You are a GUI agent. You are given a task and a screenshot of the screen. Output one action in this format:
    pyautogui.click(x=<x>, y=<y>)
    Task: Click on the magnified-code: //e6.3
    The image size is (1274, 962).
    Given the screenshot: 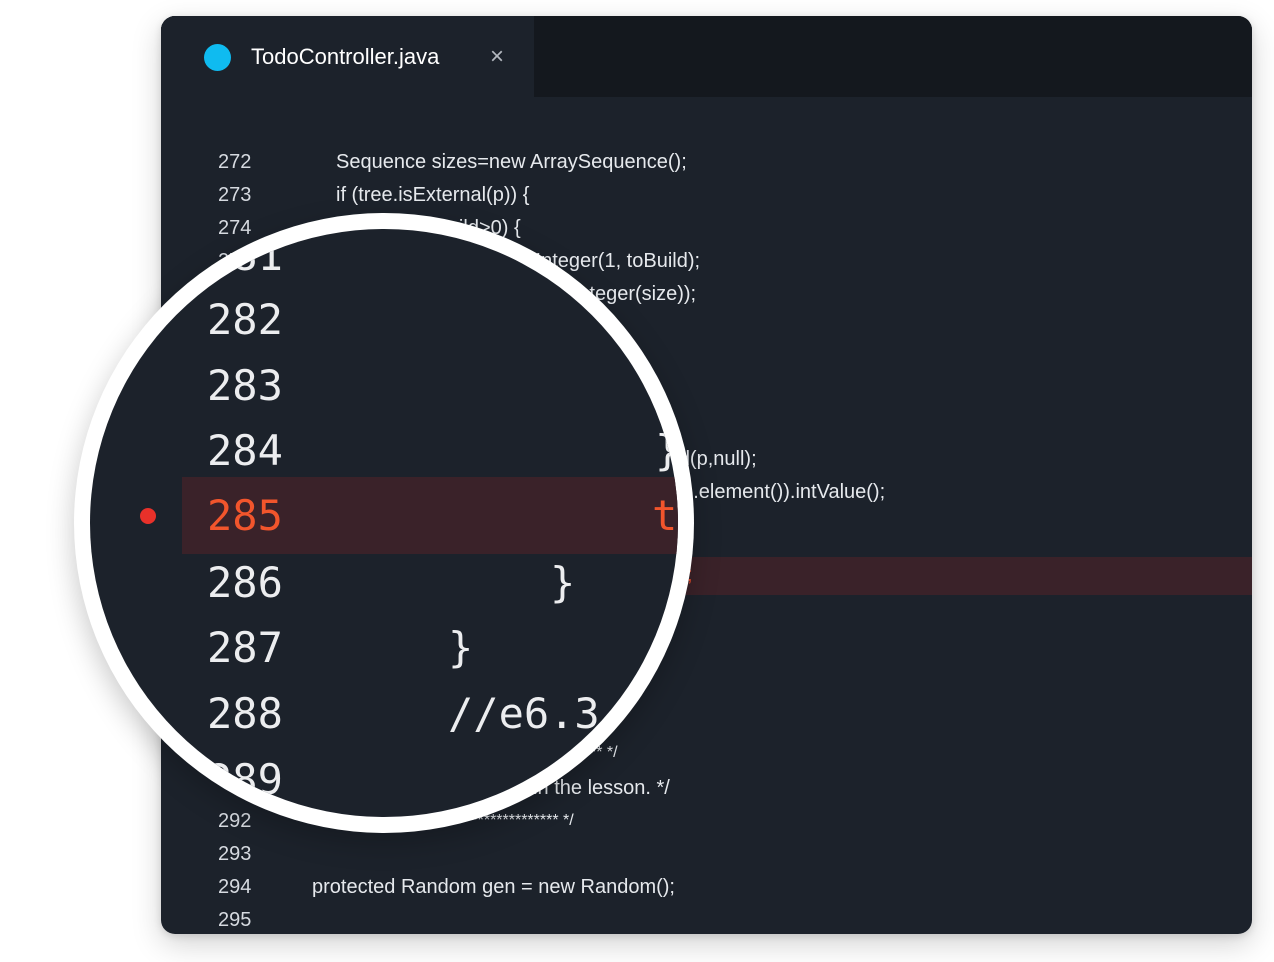 What is the action you would take?
    pyautogui.click(x=524, y=713)
    